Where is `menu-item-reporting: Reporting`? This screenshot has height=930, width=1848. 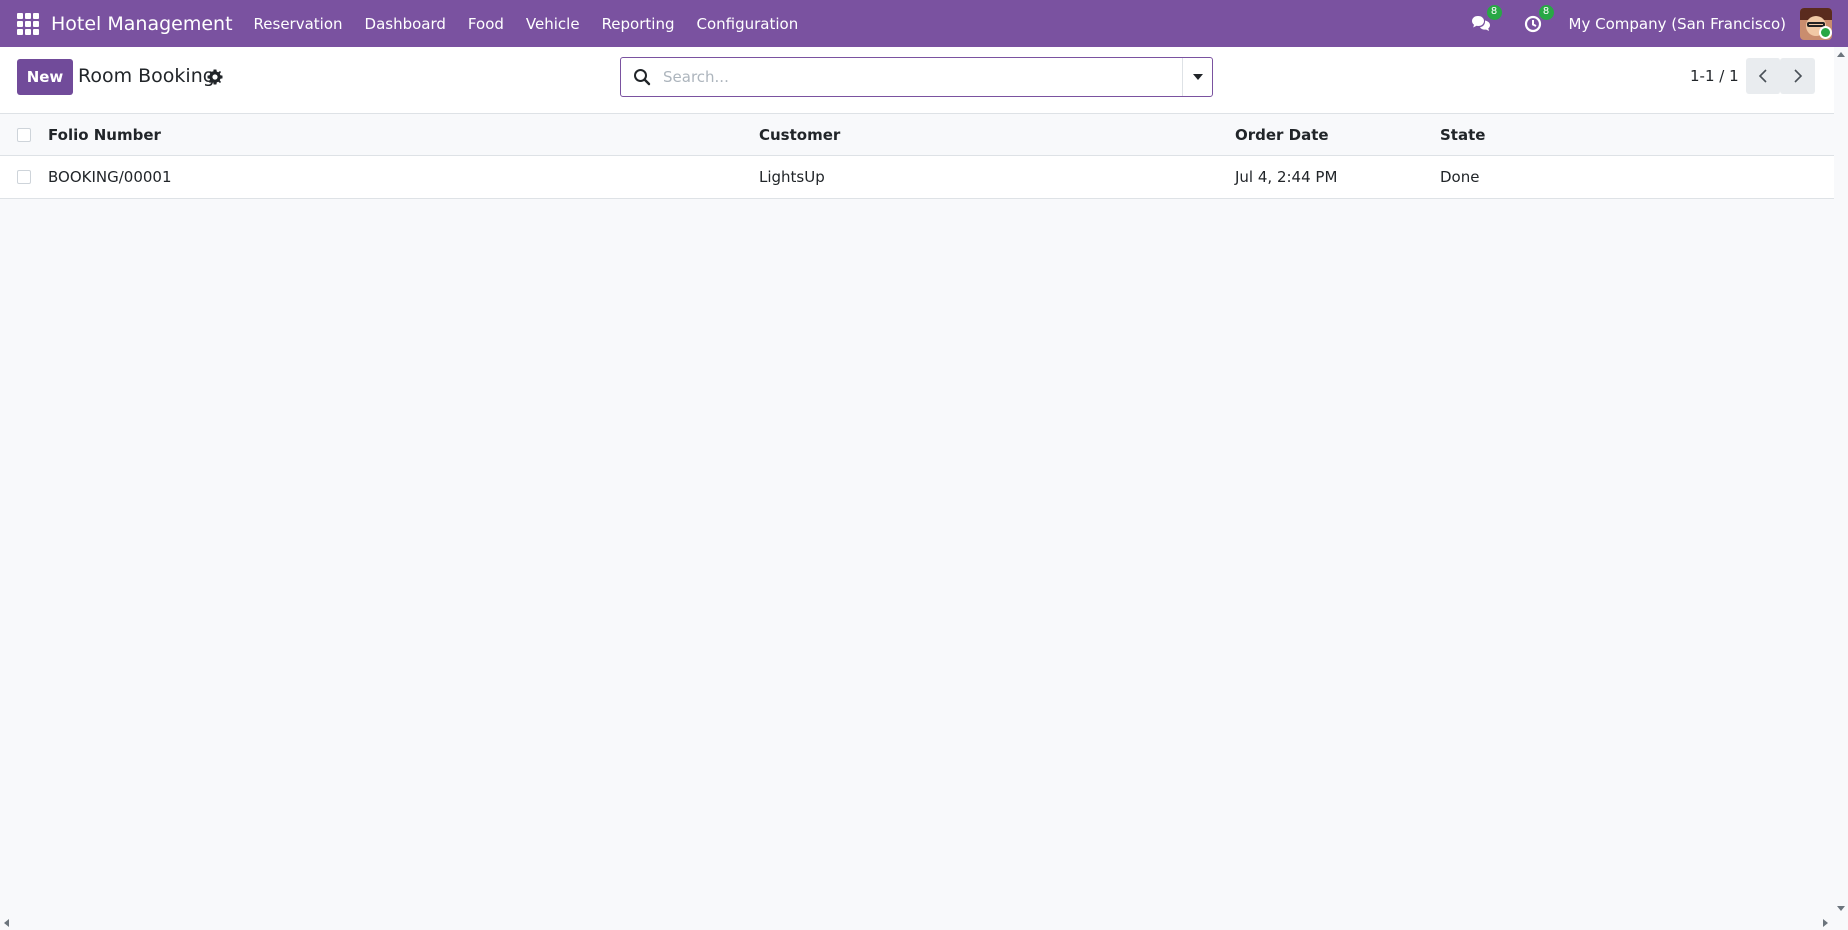 menu-item-reporting: Reporting is located at coordinates (638, 24).